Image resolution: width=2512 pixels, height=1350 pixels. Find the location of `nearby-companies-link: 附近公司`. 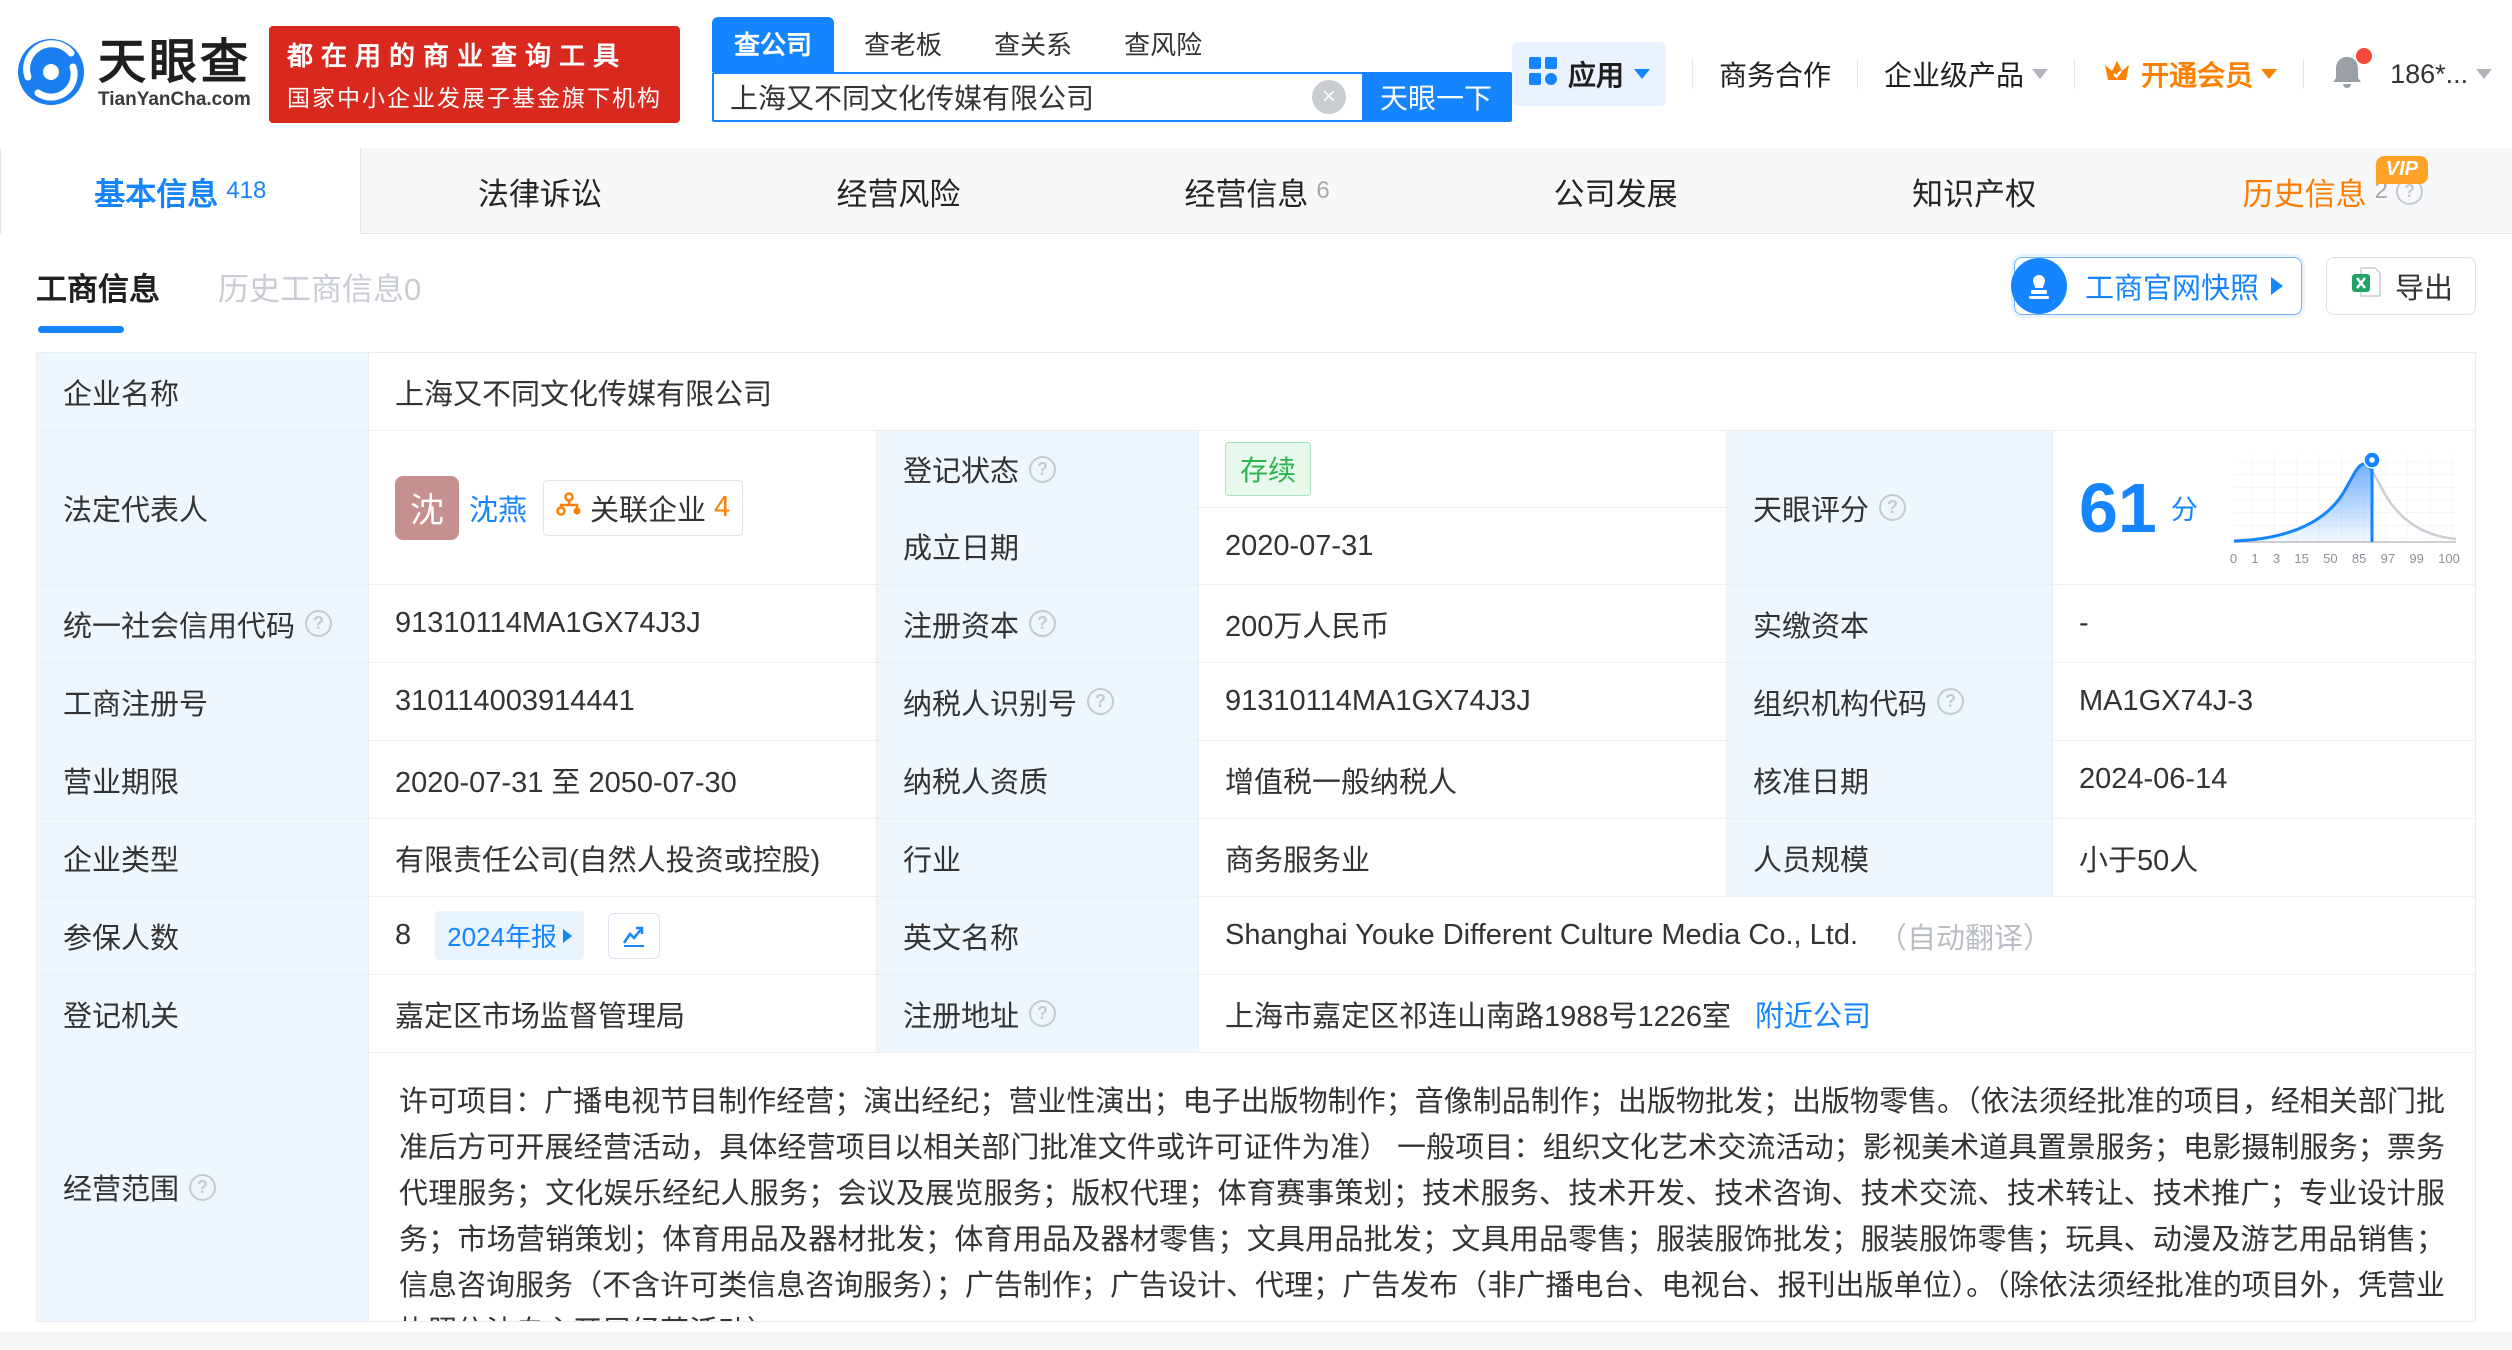

nearby-companies-link: 附近公司 is located at coordinates (1813, 1014).